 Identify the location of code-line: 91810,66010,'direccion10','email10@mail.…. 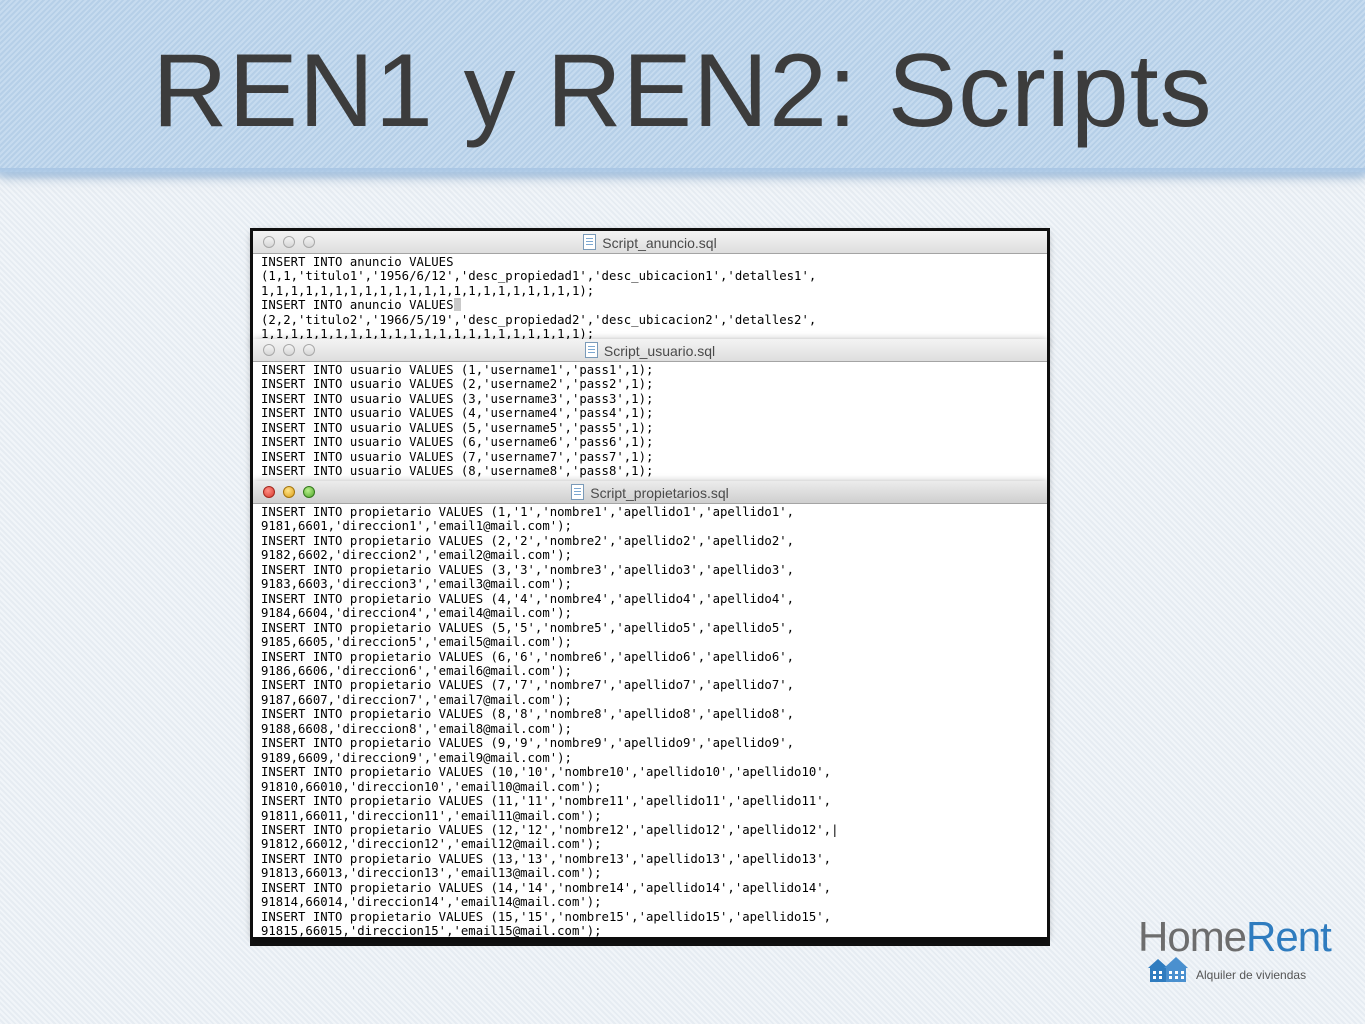
(431, 786).